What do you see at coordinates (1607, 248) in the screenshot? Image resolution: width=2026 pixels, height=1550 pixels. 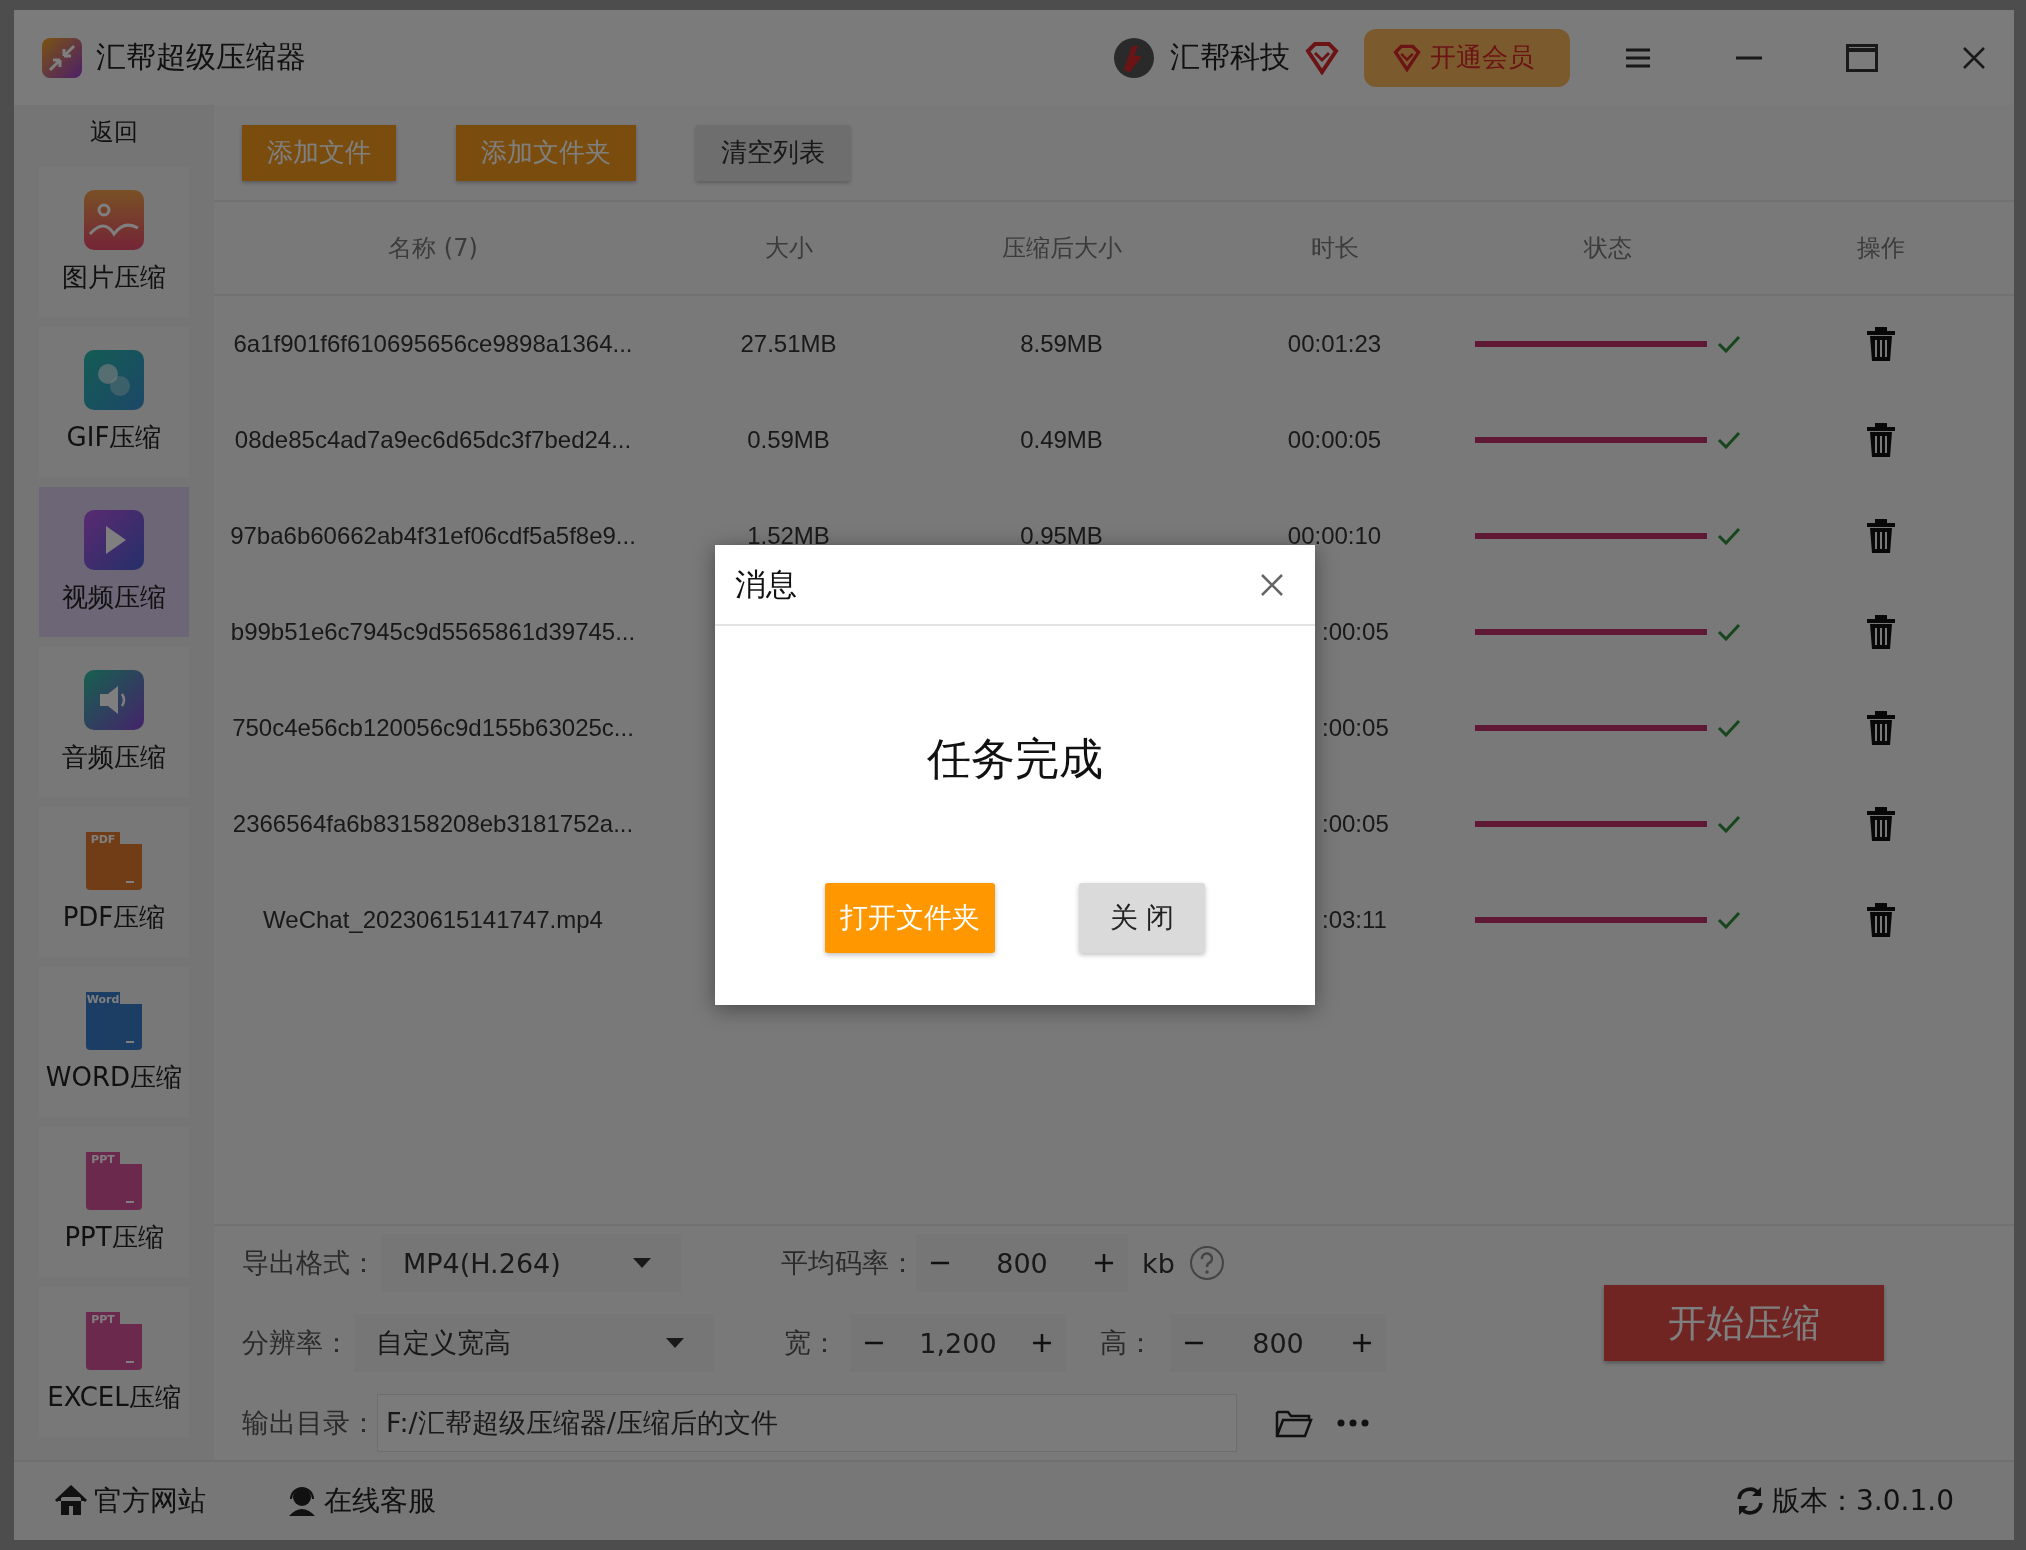 I see `column-header: 状态` at bounding box center [1607, 248].